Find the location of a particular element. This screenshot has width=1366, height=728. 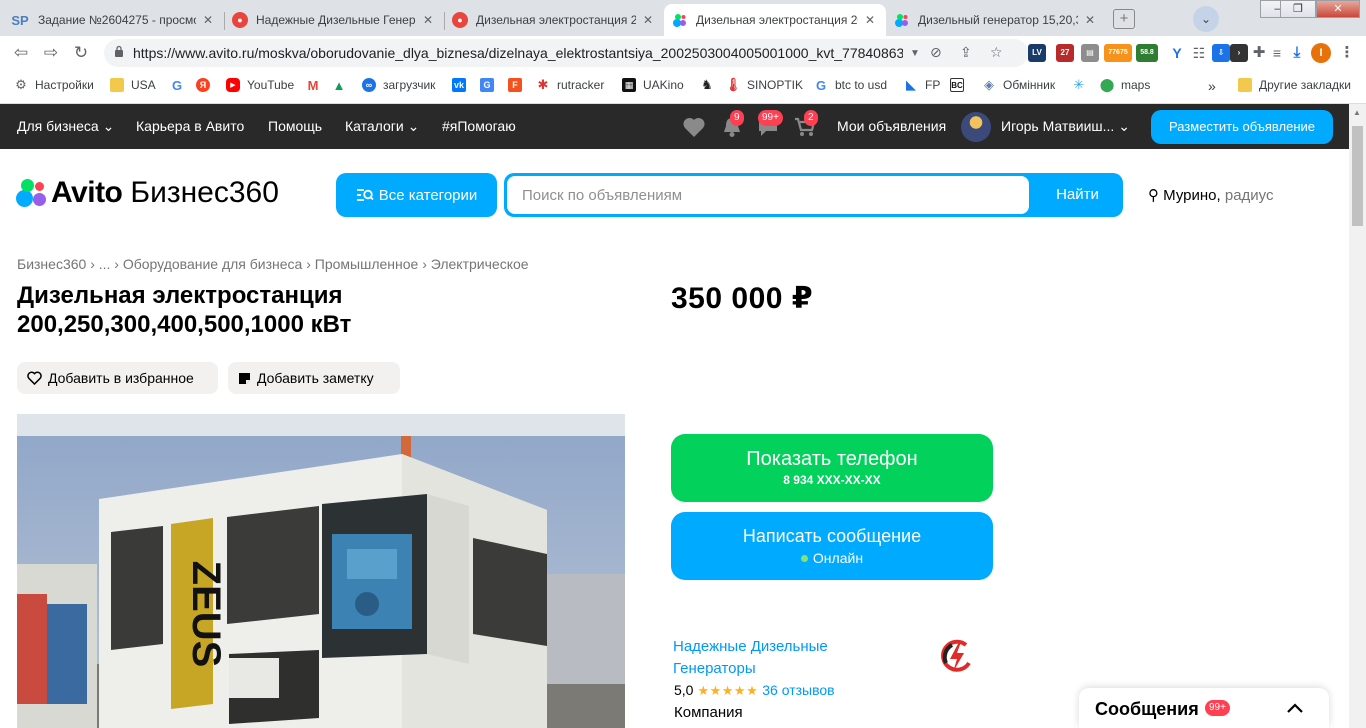

bookmark-f: F is located at coordinates (518, 85).